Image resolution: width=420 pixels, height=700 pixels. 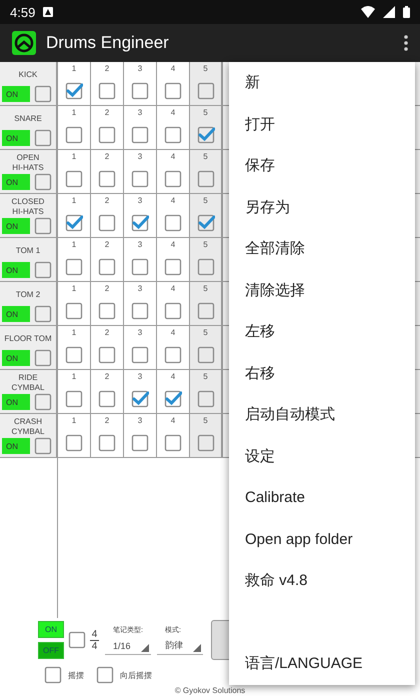 What do you see at coordinates (28, 118) in the screenshot?
I see `track-name: SNARE` at bounding box center [28, 118].